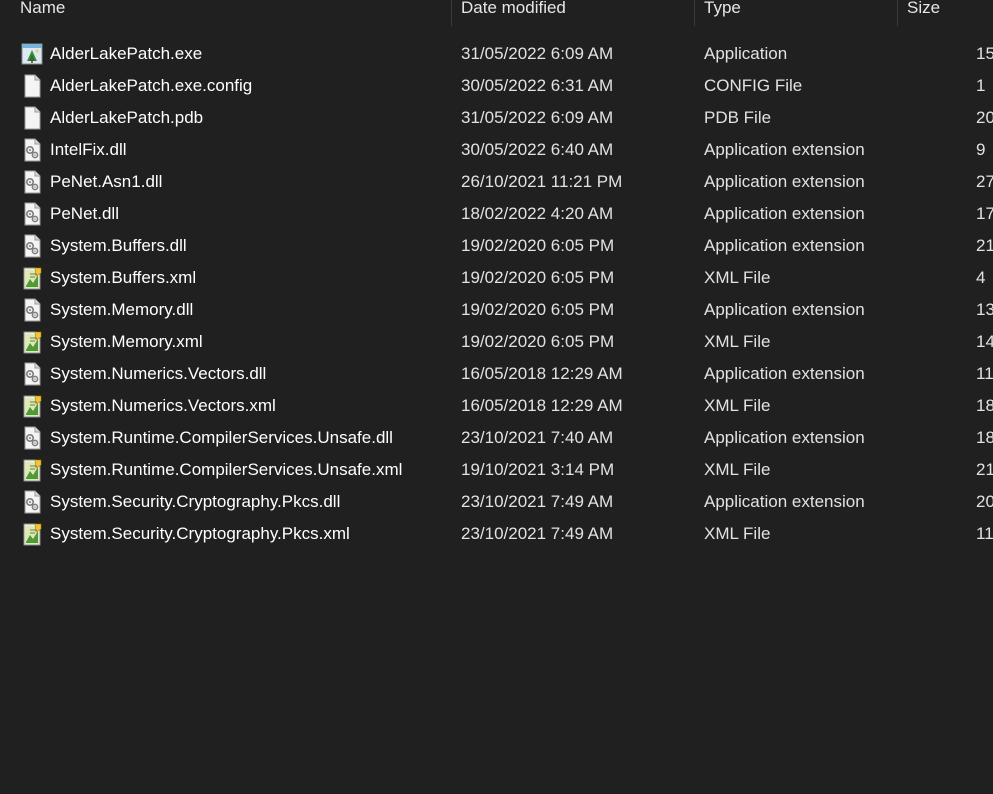 This screenshot has height=794, width=993. What do you see at coordinates (42, 11) in the screenshot?
I see `column-header-name: Name` at bounding box center [42, 11].